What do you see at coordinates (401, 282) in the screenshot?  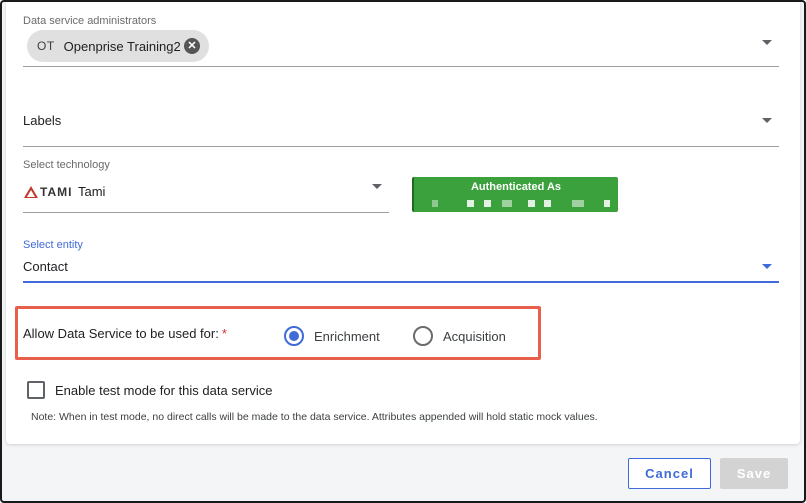 I see `entity-underline` at bounding box center [401, 282].